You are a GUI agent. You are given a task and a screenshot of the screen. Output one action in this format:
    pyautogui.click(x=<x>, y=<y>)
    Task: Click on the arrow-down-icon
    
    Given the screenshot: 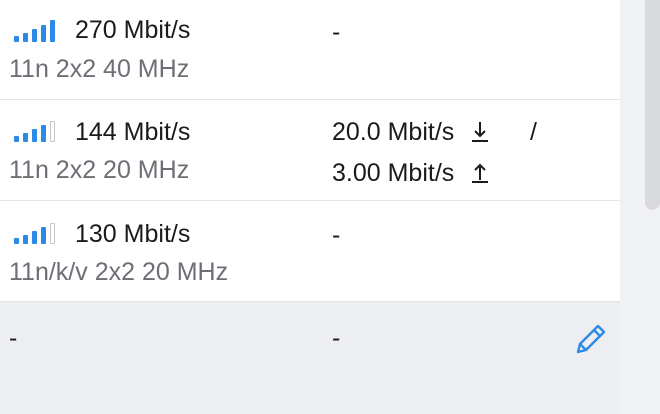 What is the action you would take?
    pyautogui.click(x=480, y=132)
    